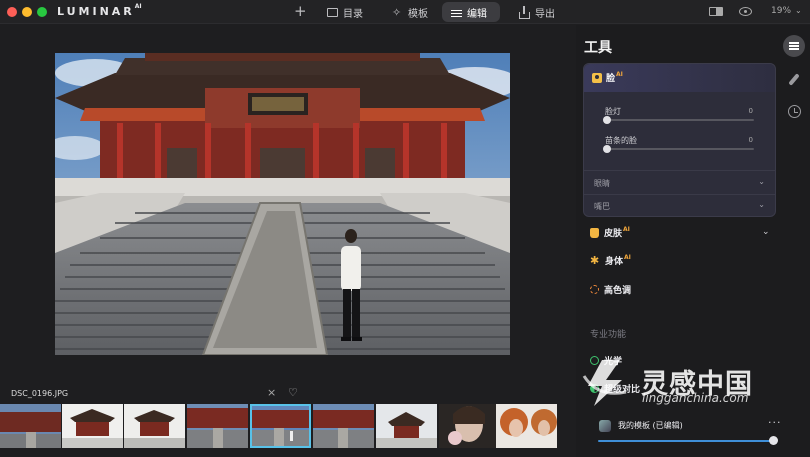 This screenshot has width=810, height=457. I want to click on app-brand: LUMINARAI, so click(99, 10).